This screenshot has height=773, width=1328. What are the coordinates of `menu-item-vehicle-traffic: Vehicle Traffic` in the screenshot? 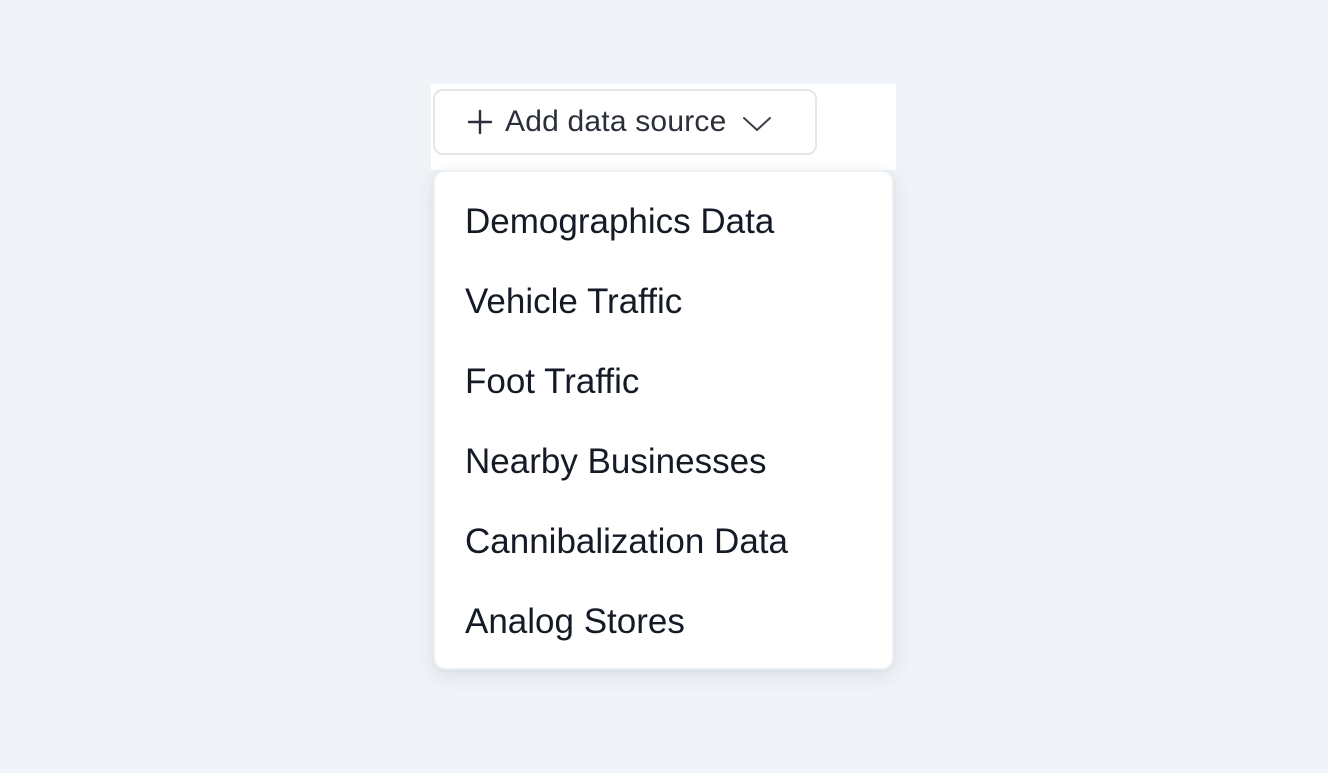 It's located at (663, 302).